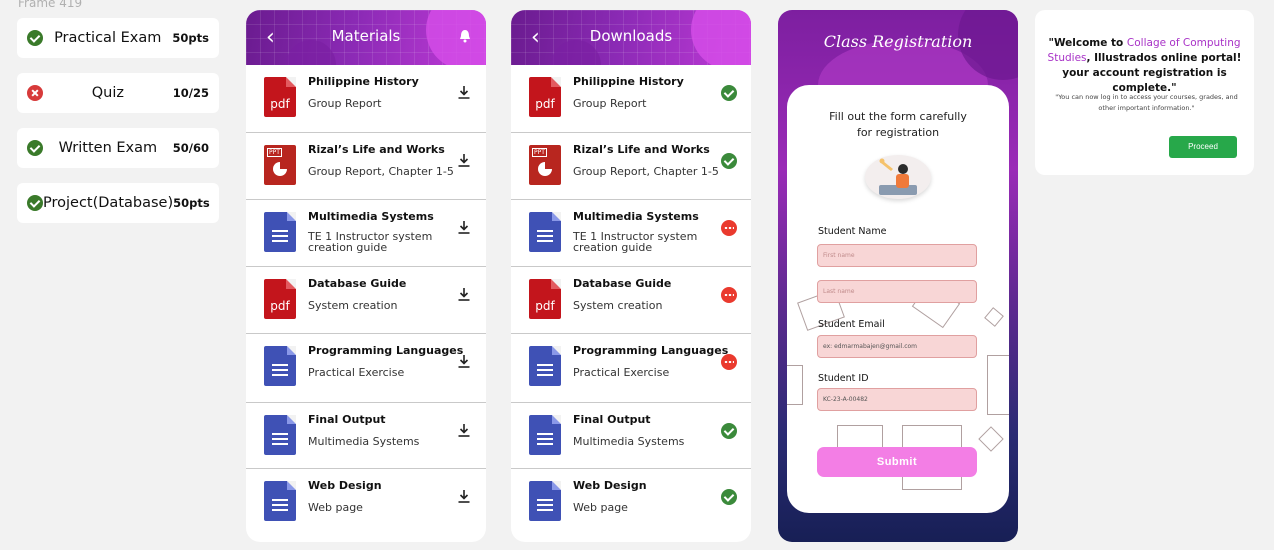 This screenshot has width=1274, height=550. I want to click on grade-name: Quiz, so click(108, 93).